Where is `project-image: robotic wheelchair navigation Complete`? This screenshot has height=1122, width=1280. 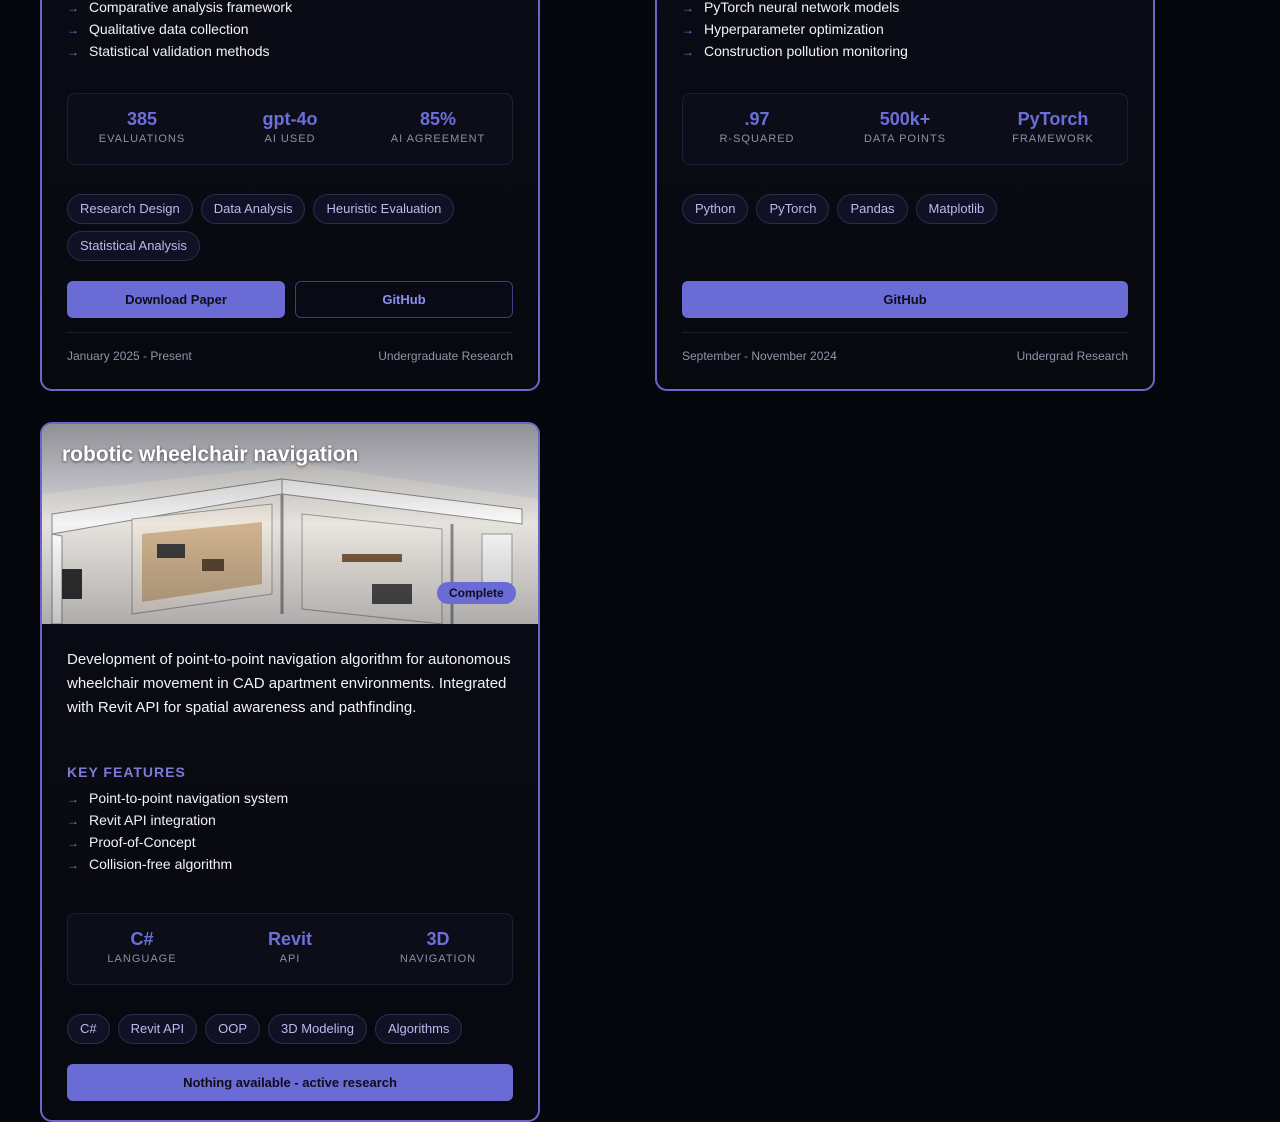
project-image: robotic wheelchair navigation Complete is located at coordinates (290, 524).